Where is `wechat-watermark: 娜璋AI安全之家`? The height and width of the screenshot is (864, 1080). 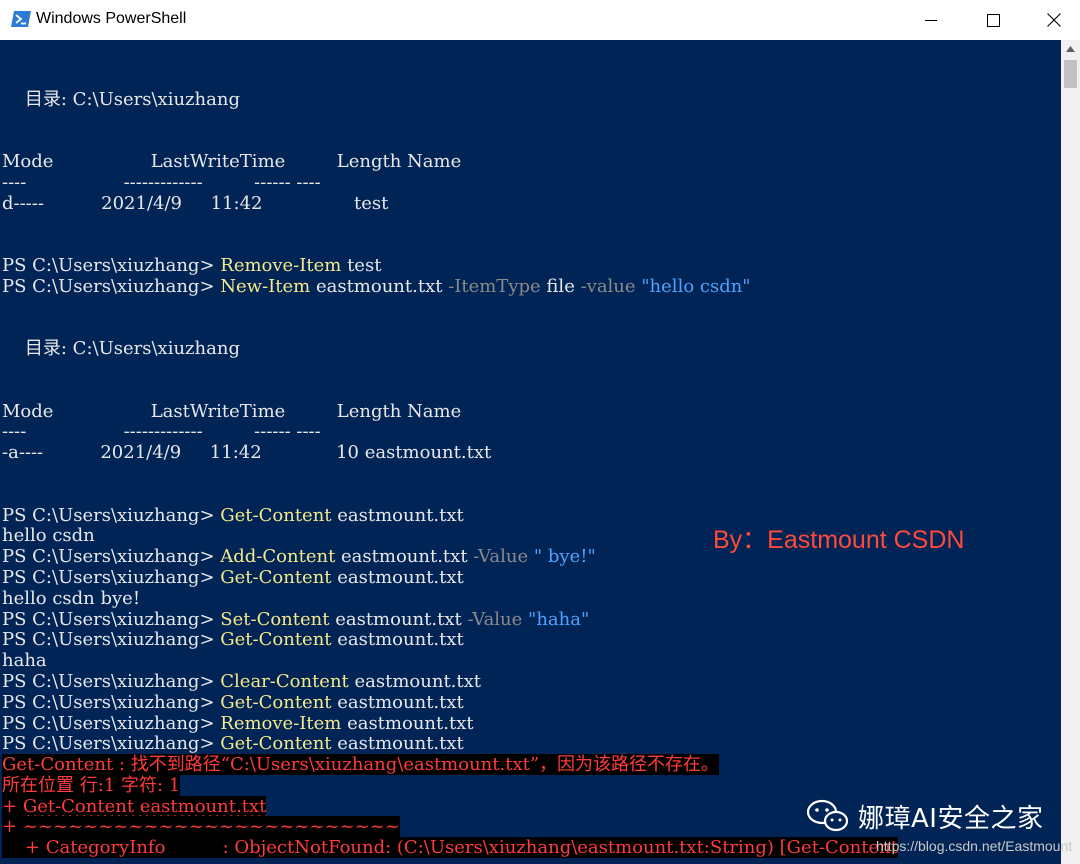 wechat-watermark: 娜璋AI安全之家 is located at coordinates (924, 816).